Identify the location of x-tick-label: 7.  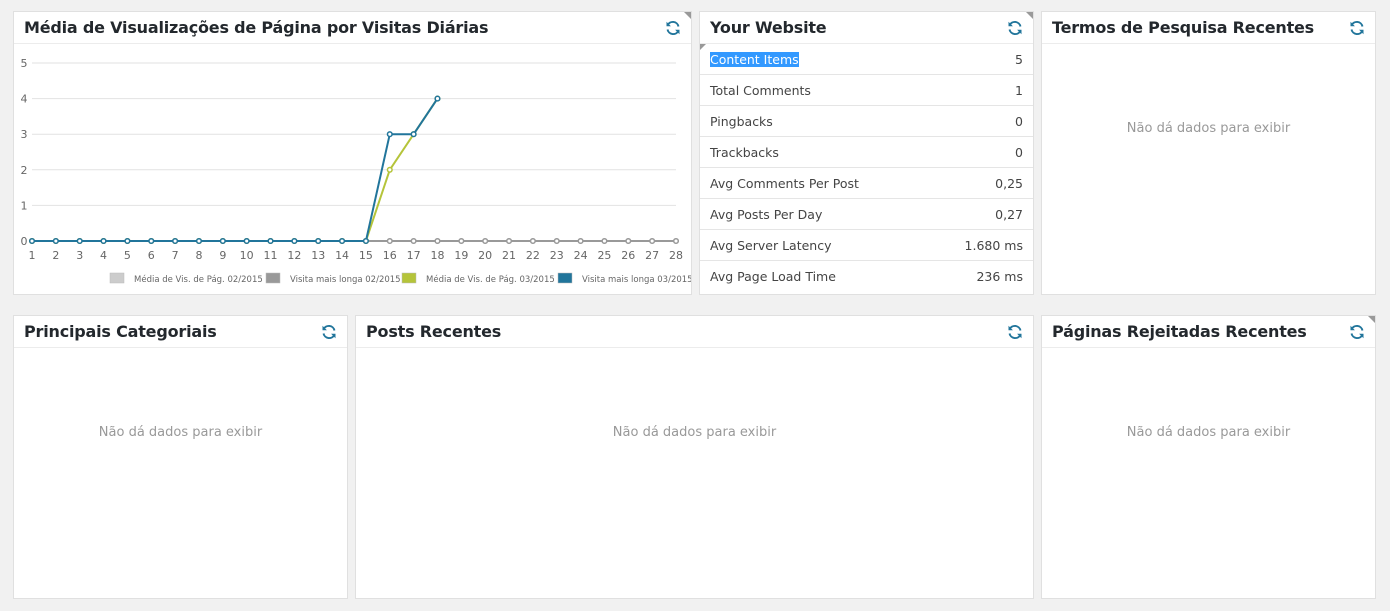
(175, 255).